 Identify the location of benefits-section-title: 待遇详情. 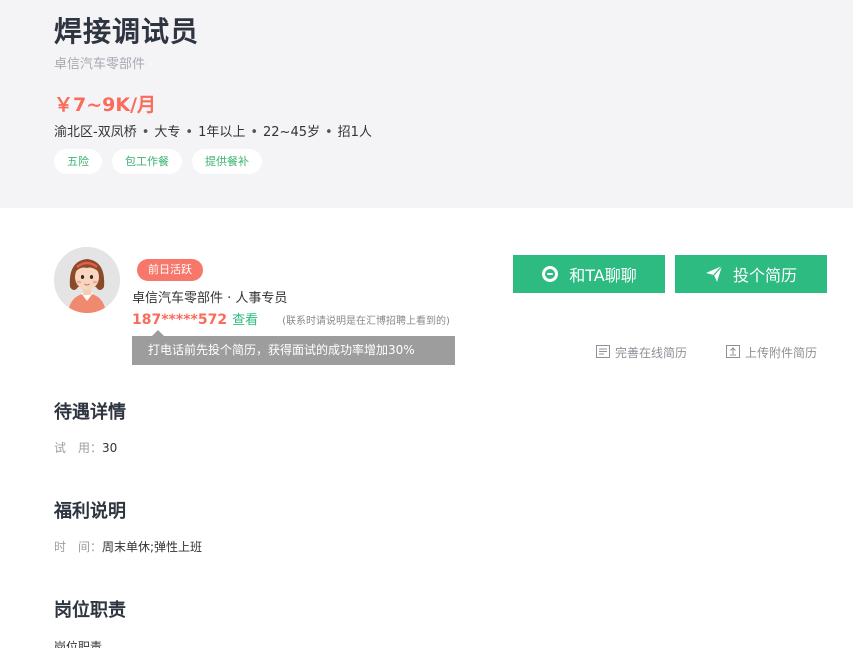
(90, 412).